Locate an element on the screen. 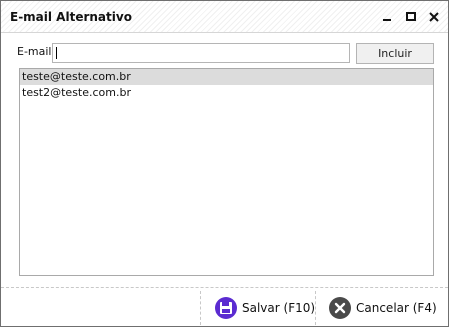  save-button: Salvar (F10) is located at coordinates (265, 308).